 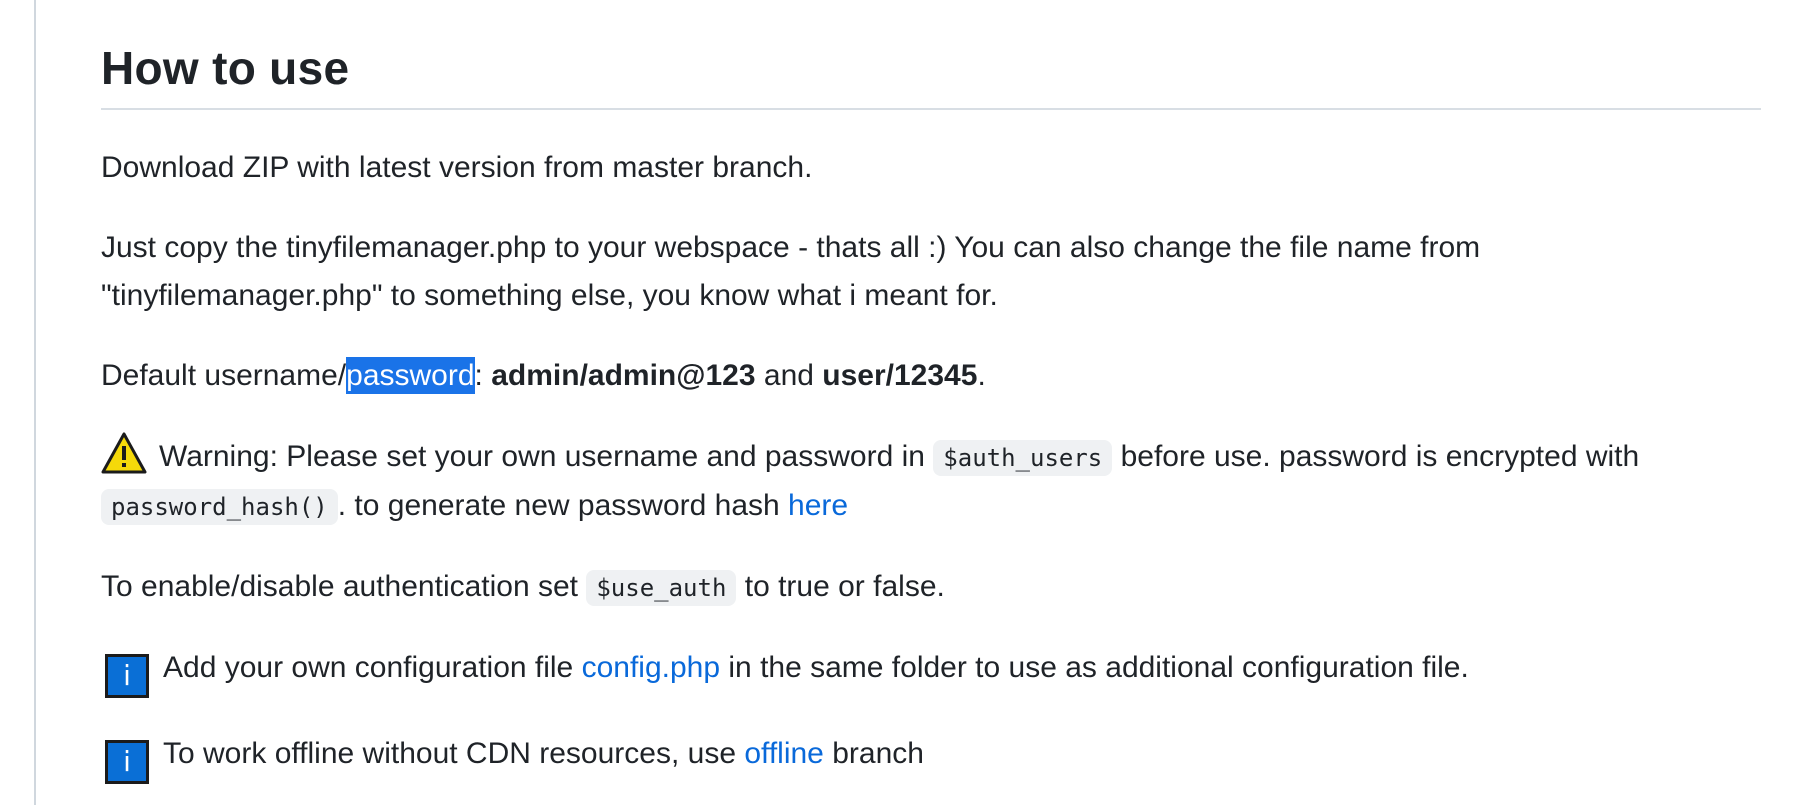 What do you see at coordinates (1376, 456) in the screenshot?
I see `warning-text-2: before use. password is encrypted with` at bounding box center [1376, 456].